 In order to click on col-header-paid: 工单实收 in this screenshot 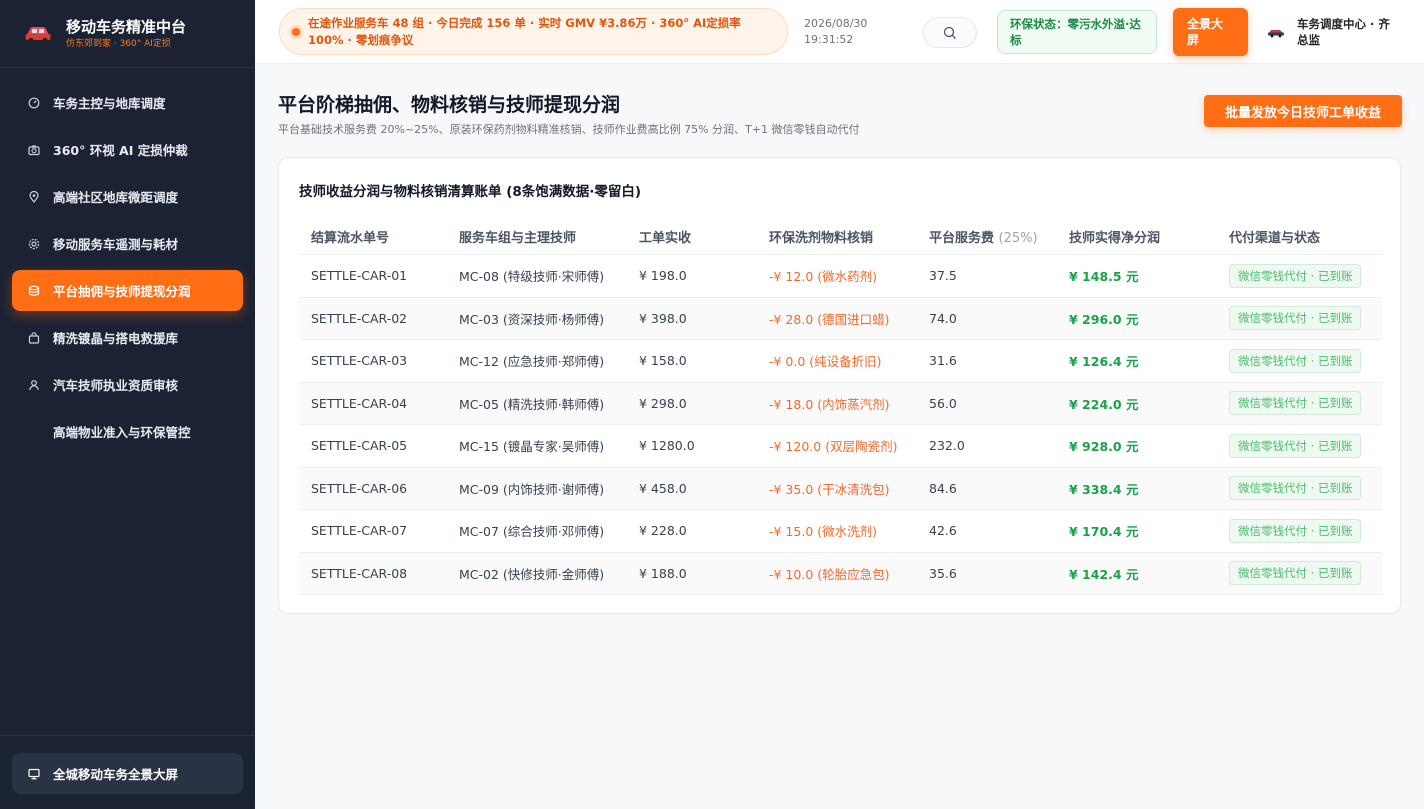, I will do `click(665, 238)`.